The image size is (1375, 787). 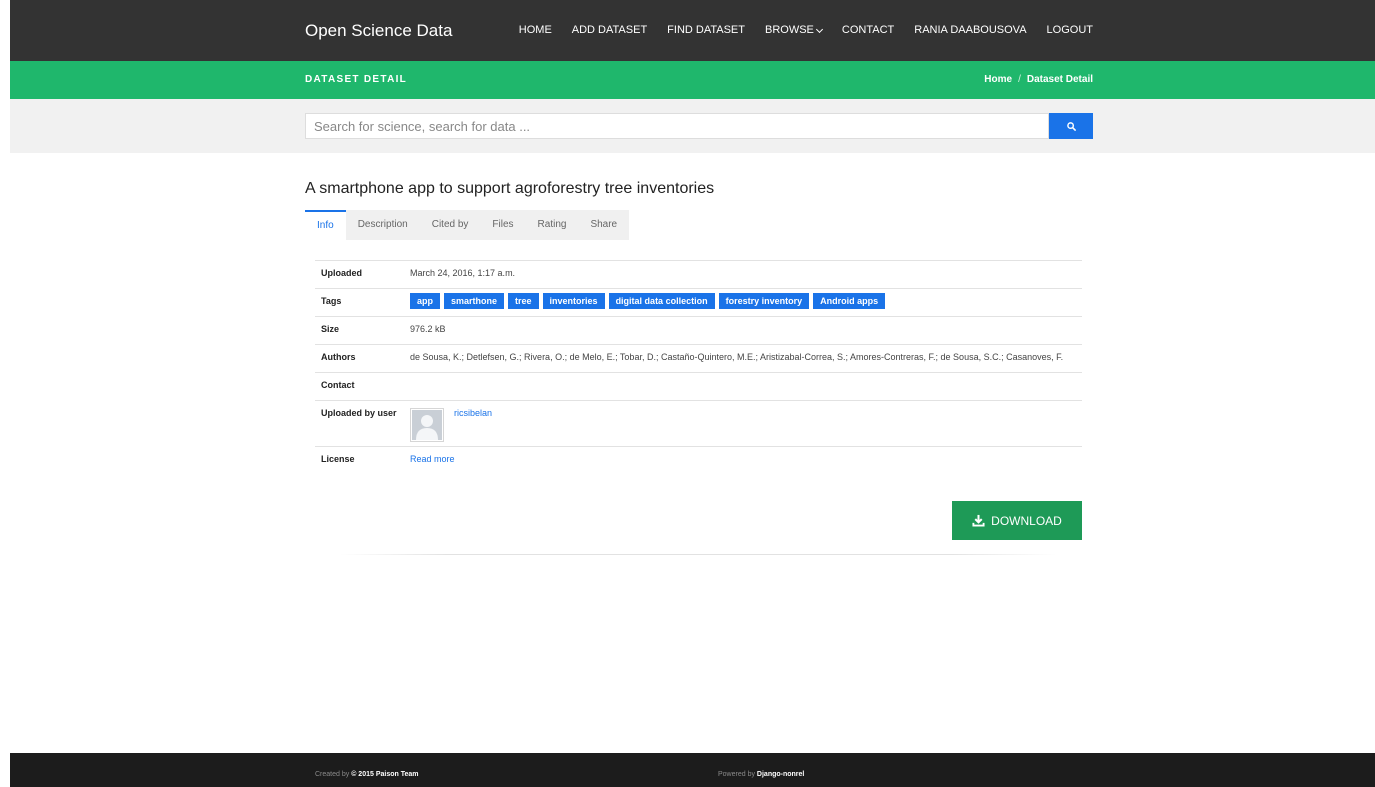 I want to click on nav-add-dataset: ADD DATASET, so click(x=609, y=30).